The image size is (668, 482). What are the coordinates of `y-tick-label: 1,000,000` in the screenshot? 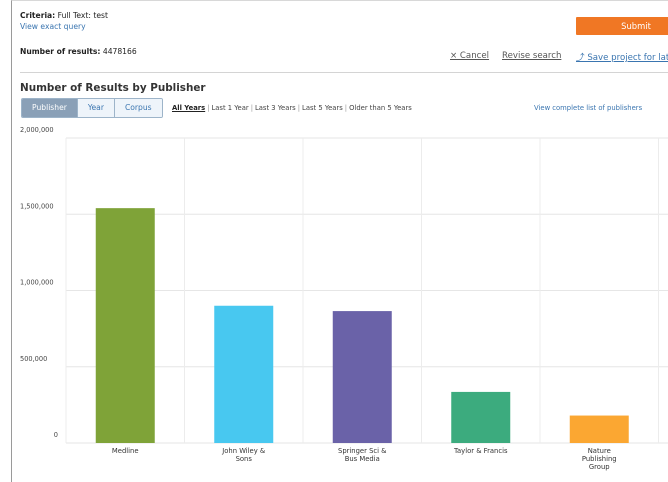 It's located at (37, 283).